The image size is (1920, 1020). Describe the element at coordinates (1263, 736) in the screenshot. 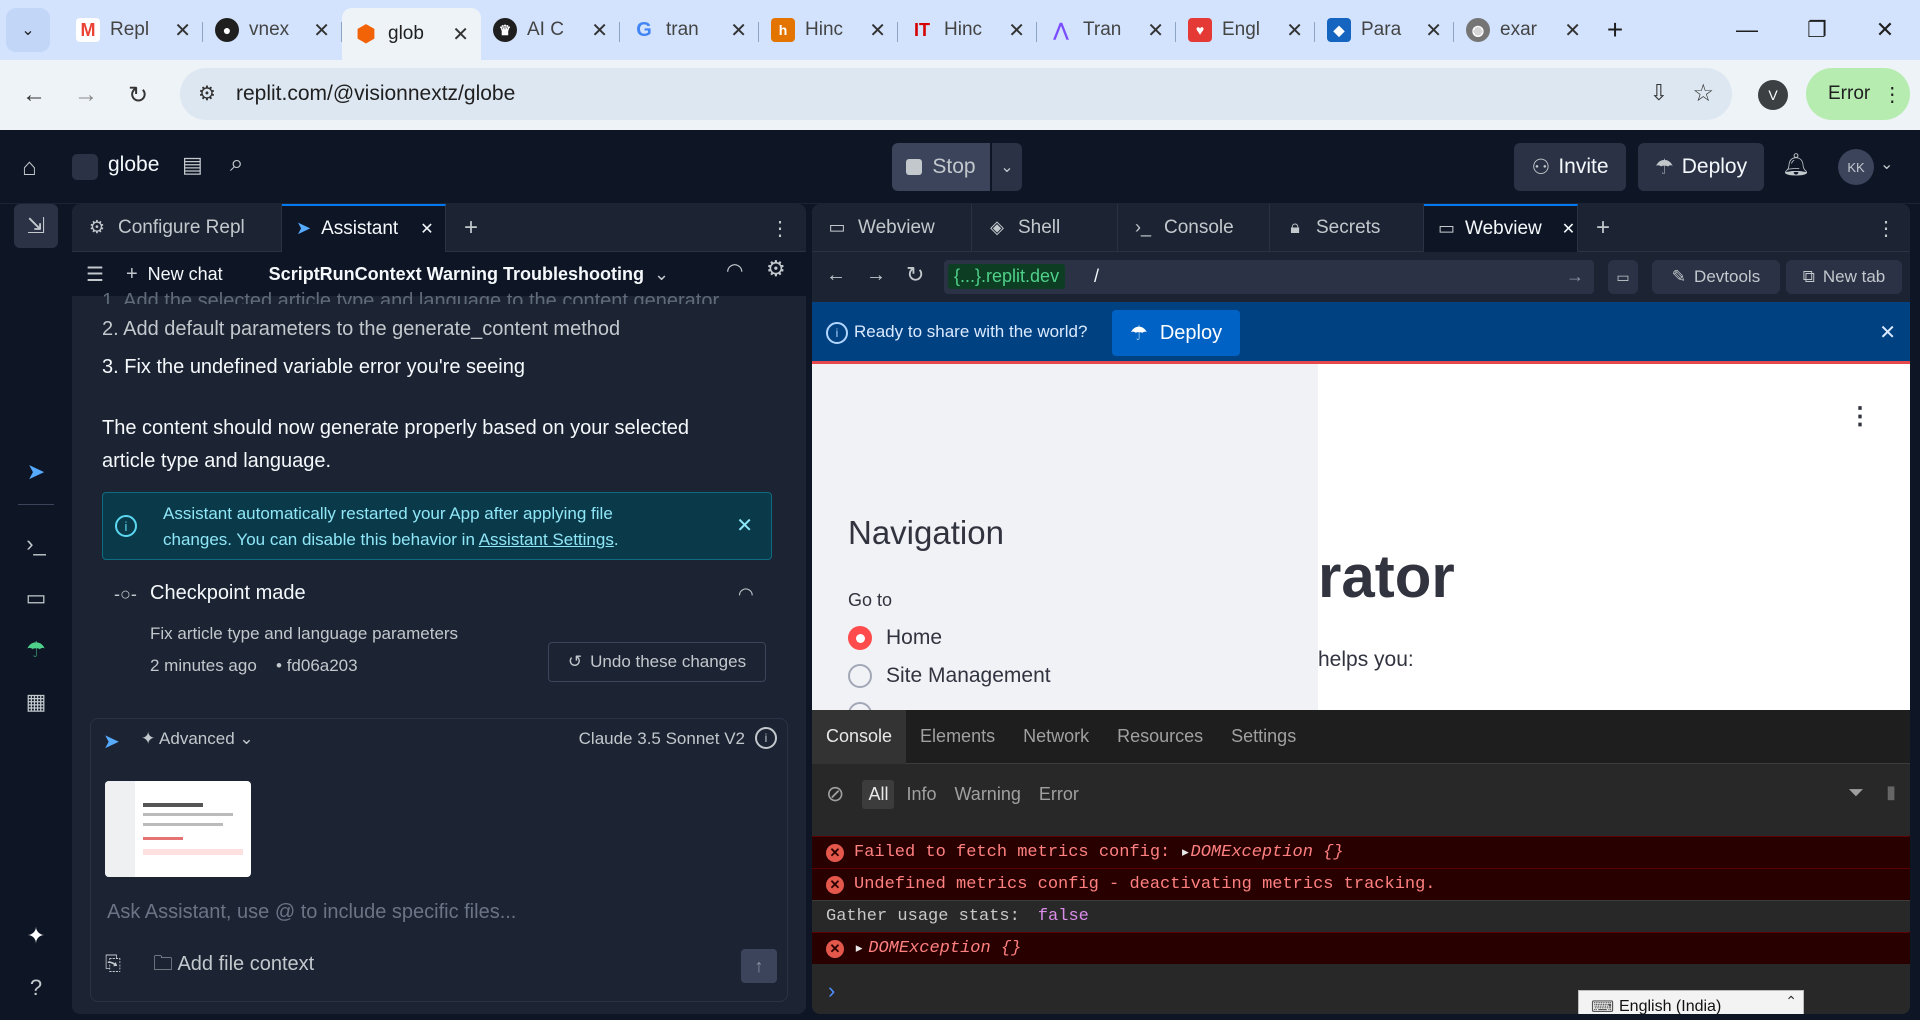

I see `devtools-tab-settings: Settings` at that location.